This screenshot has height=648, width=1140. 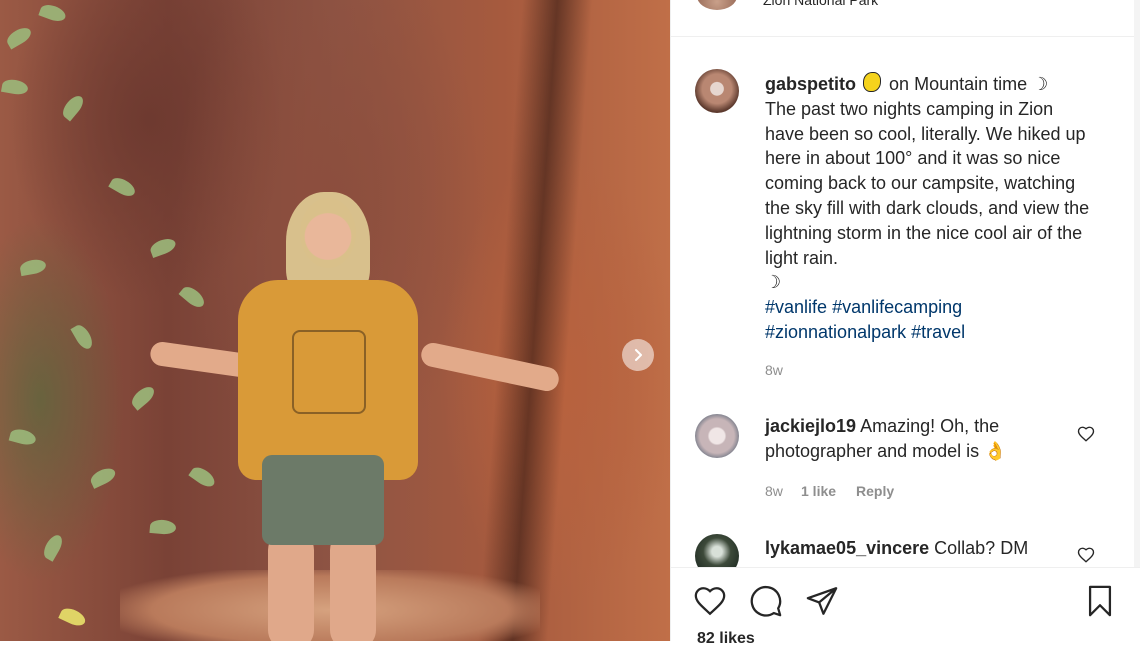 I want to click on comment-age: 8w, so click(x=774, y=491).